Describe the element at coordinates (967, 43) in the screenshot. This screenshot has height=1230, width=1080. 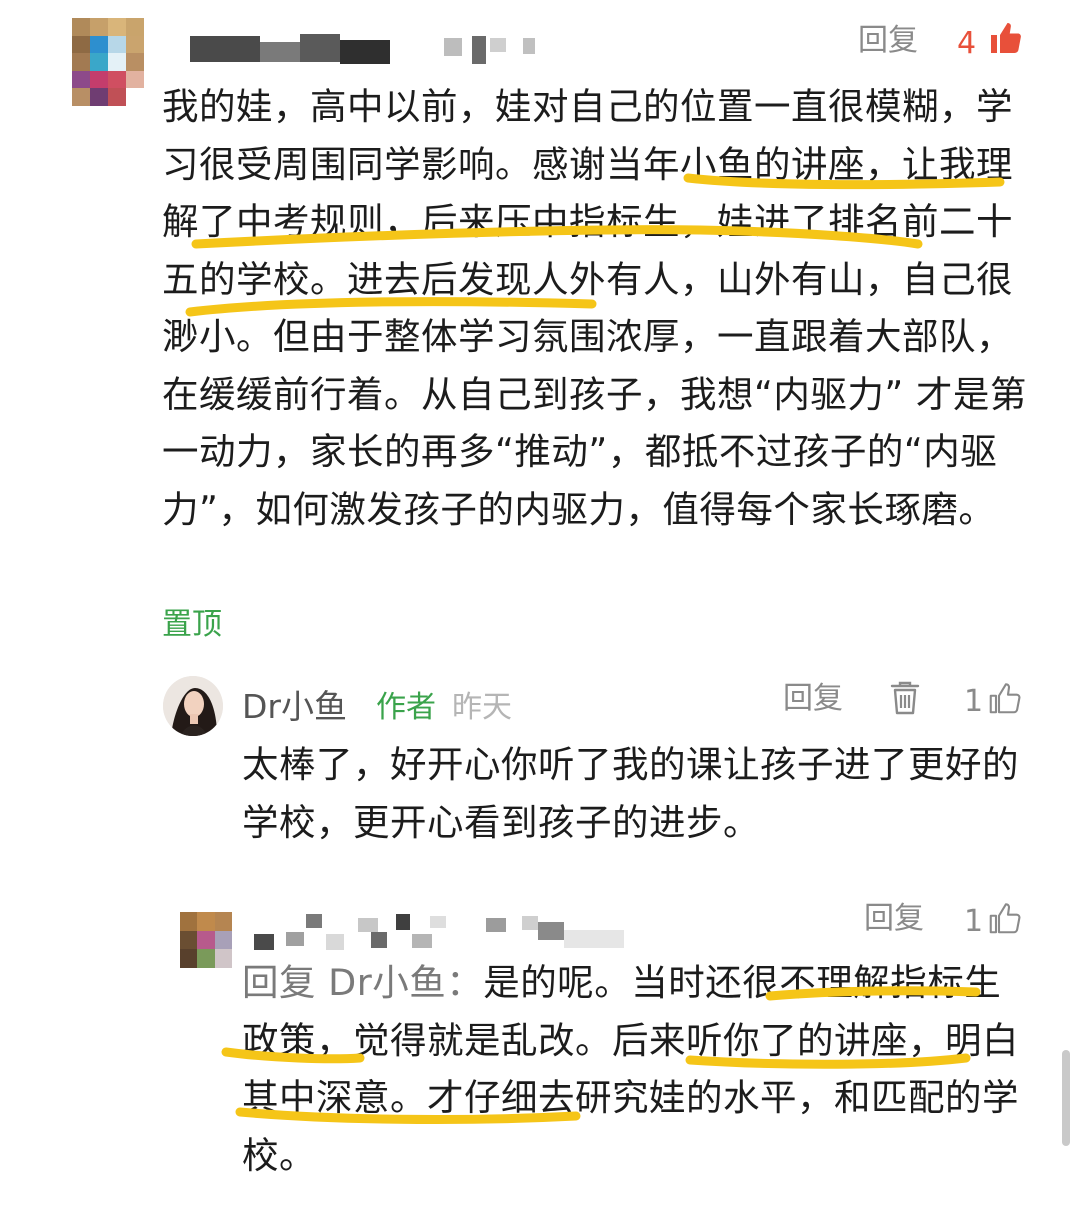
I see `like-count: 4` at that location.